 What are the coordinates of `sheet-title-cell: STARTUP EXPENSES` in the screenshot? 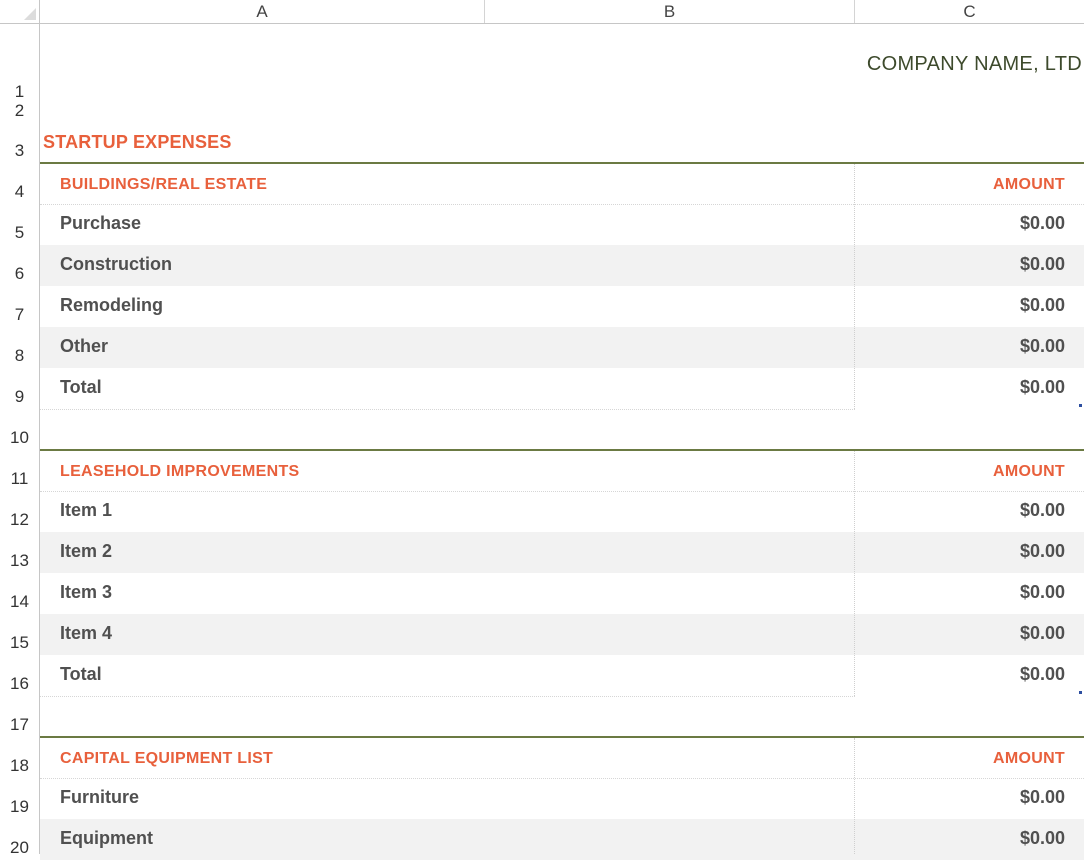 It's located at (137, 142).